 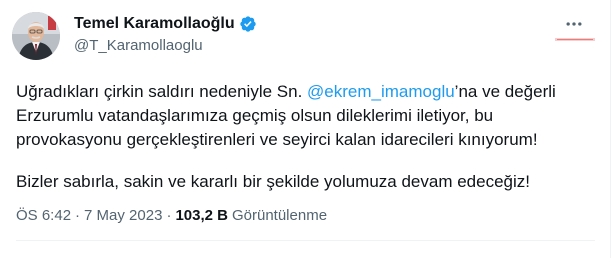 I want to click on watermark-icon, so click(x=575, y=39).